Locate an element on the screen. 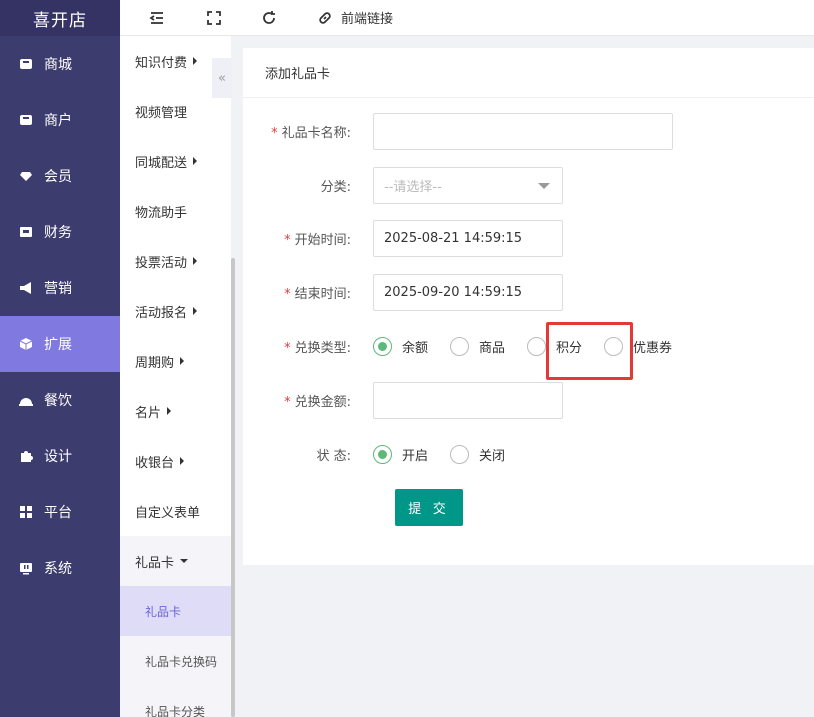 The image size is (814, 717). submenu-scrollbar is located at coordinates (233, 487).